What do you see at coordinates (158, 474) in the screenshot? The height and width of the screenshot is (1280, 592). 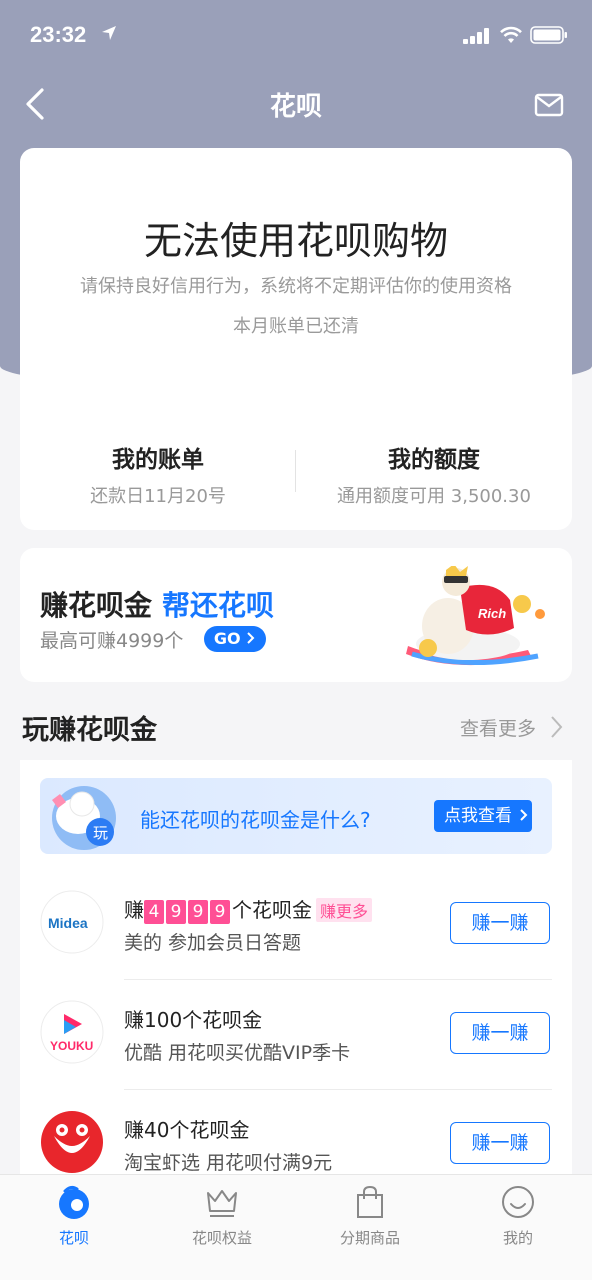 I see `my-bill-entry: 我的账单 还款日11月20号` at bounding box center [158, 474].